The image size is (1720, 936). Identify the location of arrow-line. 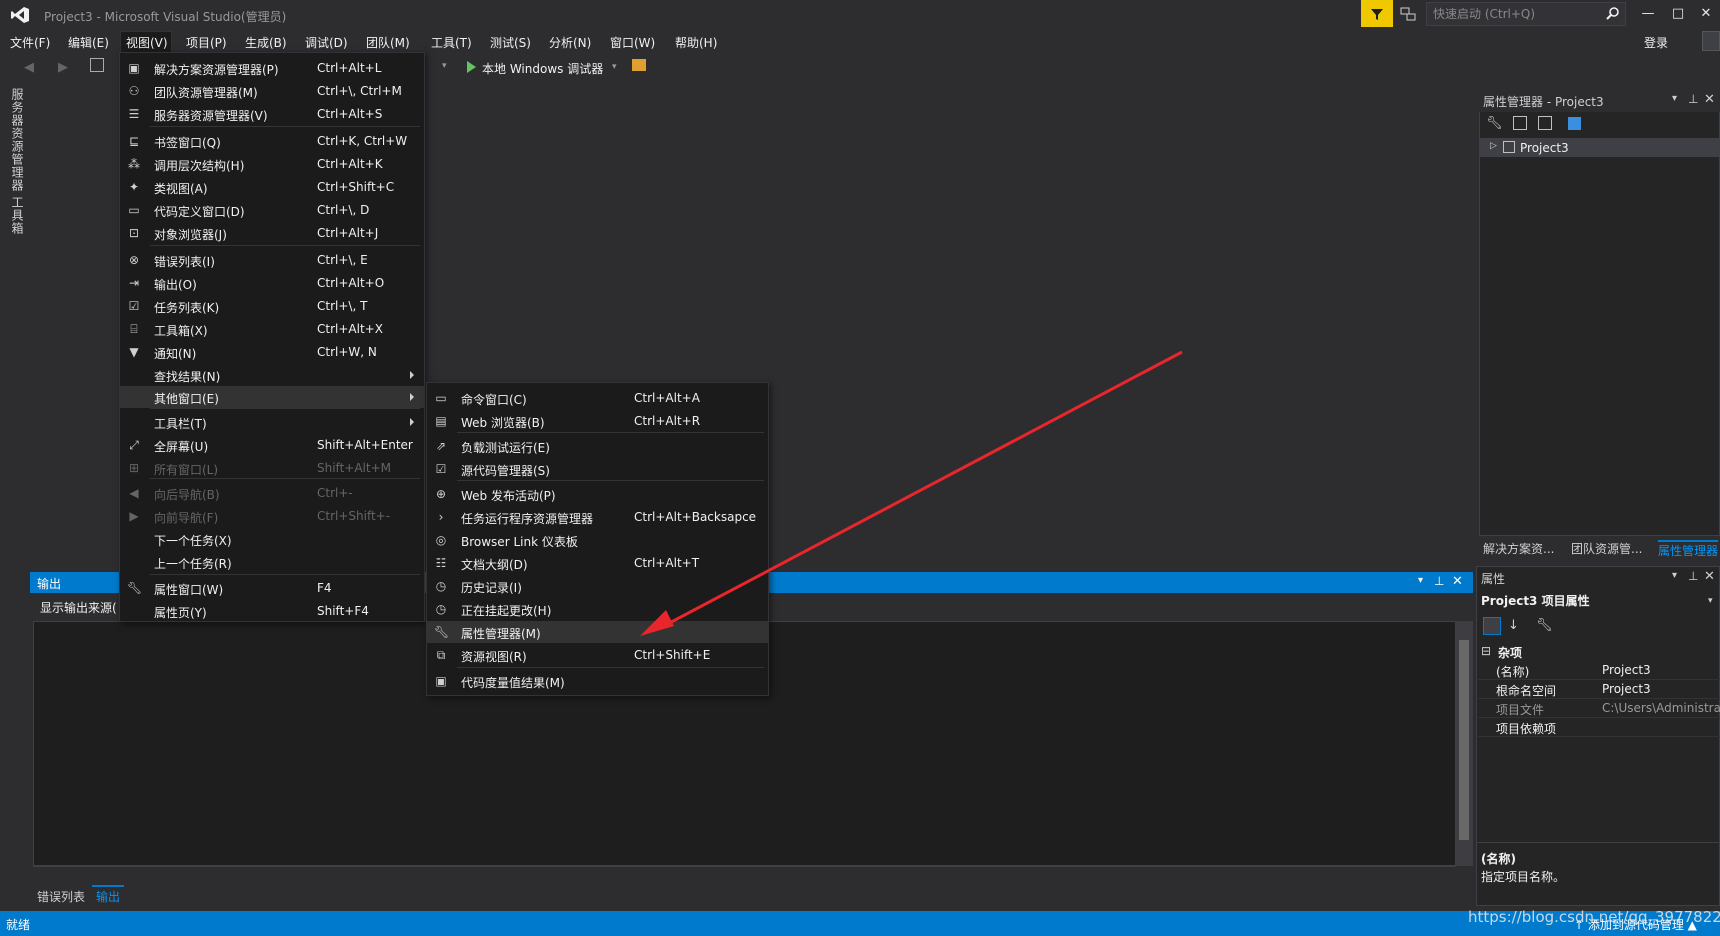
(921, 490).